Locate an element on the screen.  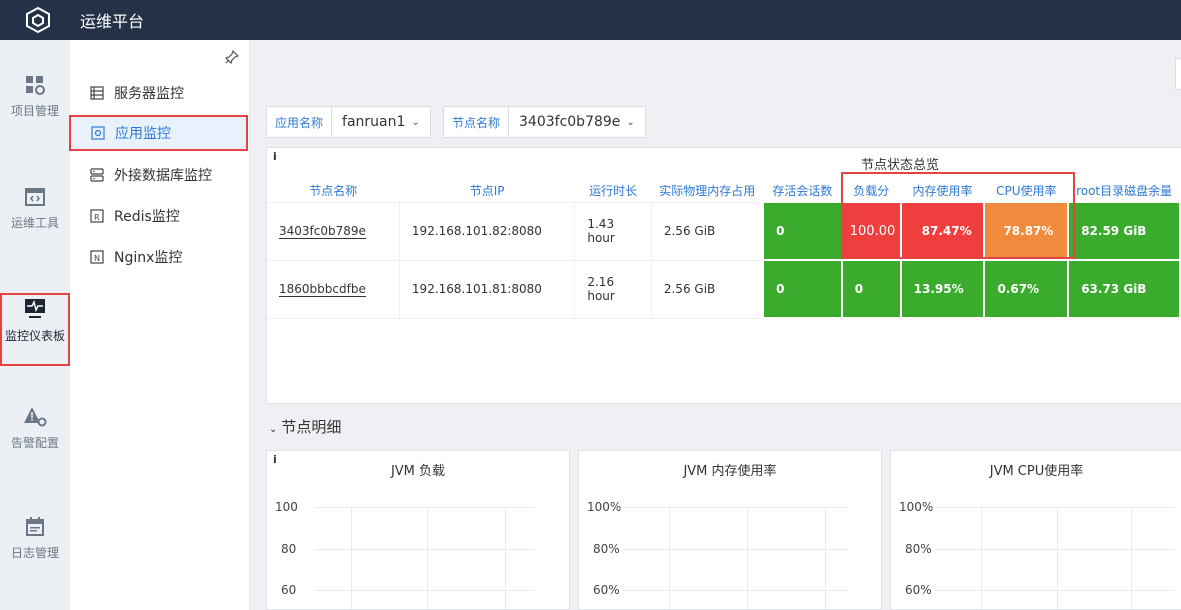
app-title: 运维平台 is located at coordinates (112, 21).